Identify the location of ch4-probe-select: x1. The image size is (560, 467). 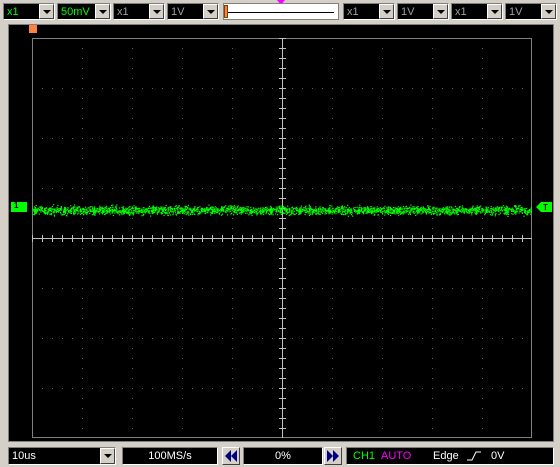
(477, 11).